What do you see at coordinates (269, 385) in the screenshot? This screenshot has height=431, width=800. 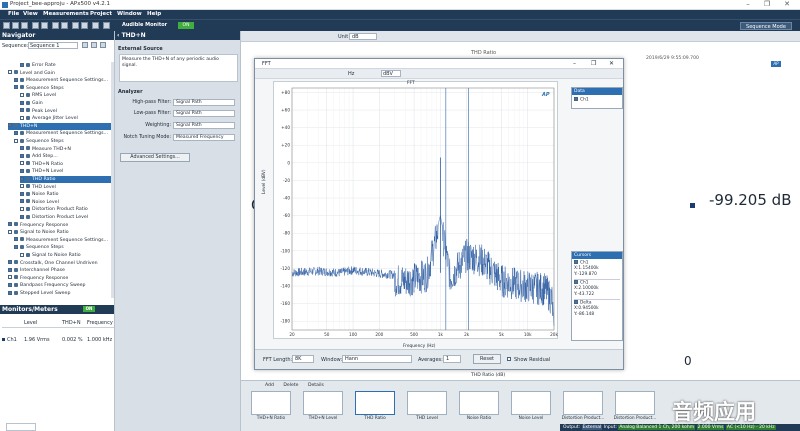 I see `add-button: Add` at bounding box center [269, 385].